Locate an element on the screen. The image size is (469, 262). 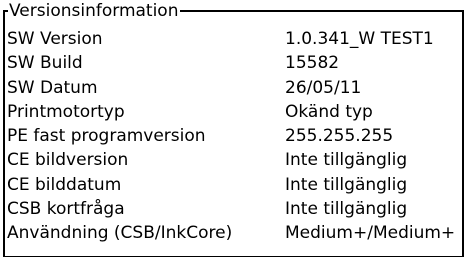
row-label: CSB kortfråga is located at coordinates (66, 209).